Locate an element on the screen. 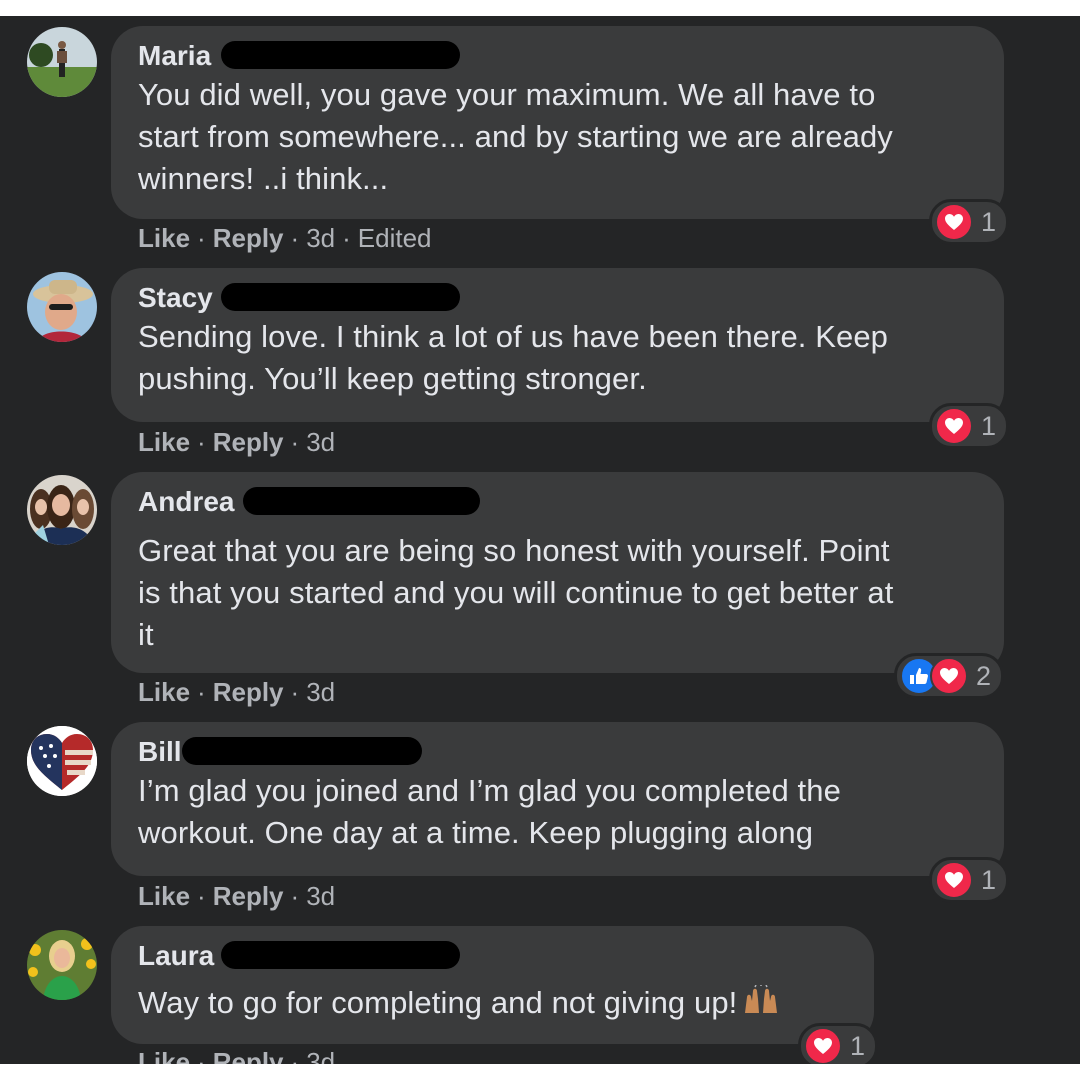 Image resolution: width=1080 pixels, height=1080 pixels. edited-label: Edited is located at coordinates (395, 238).